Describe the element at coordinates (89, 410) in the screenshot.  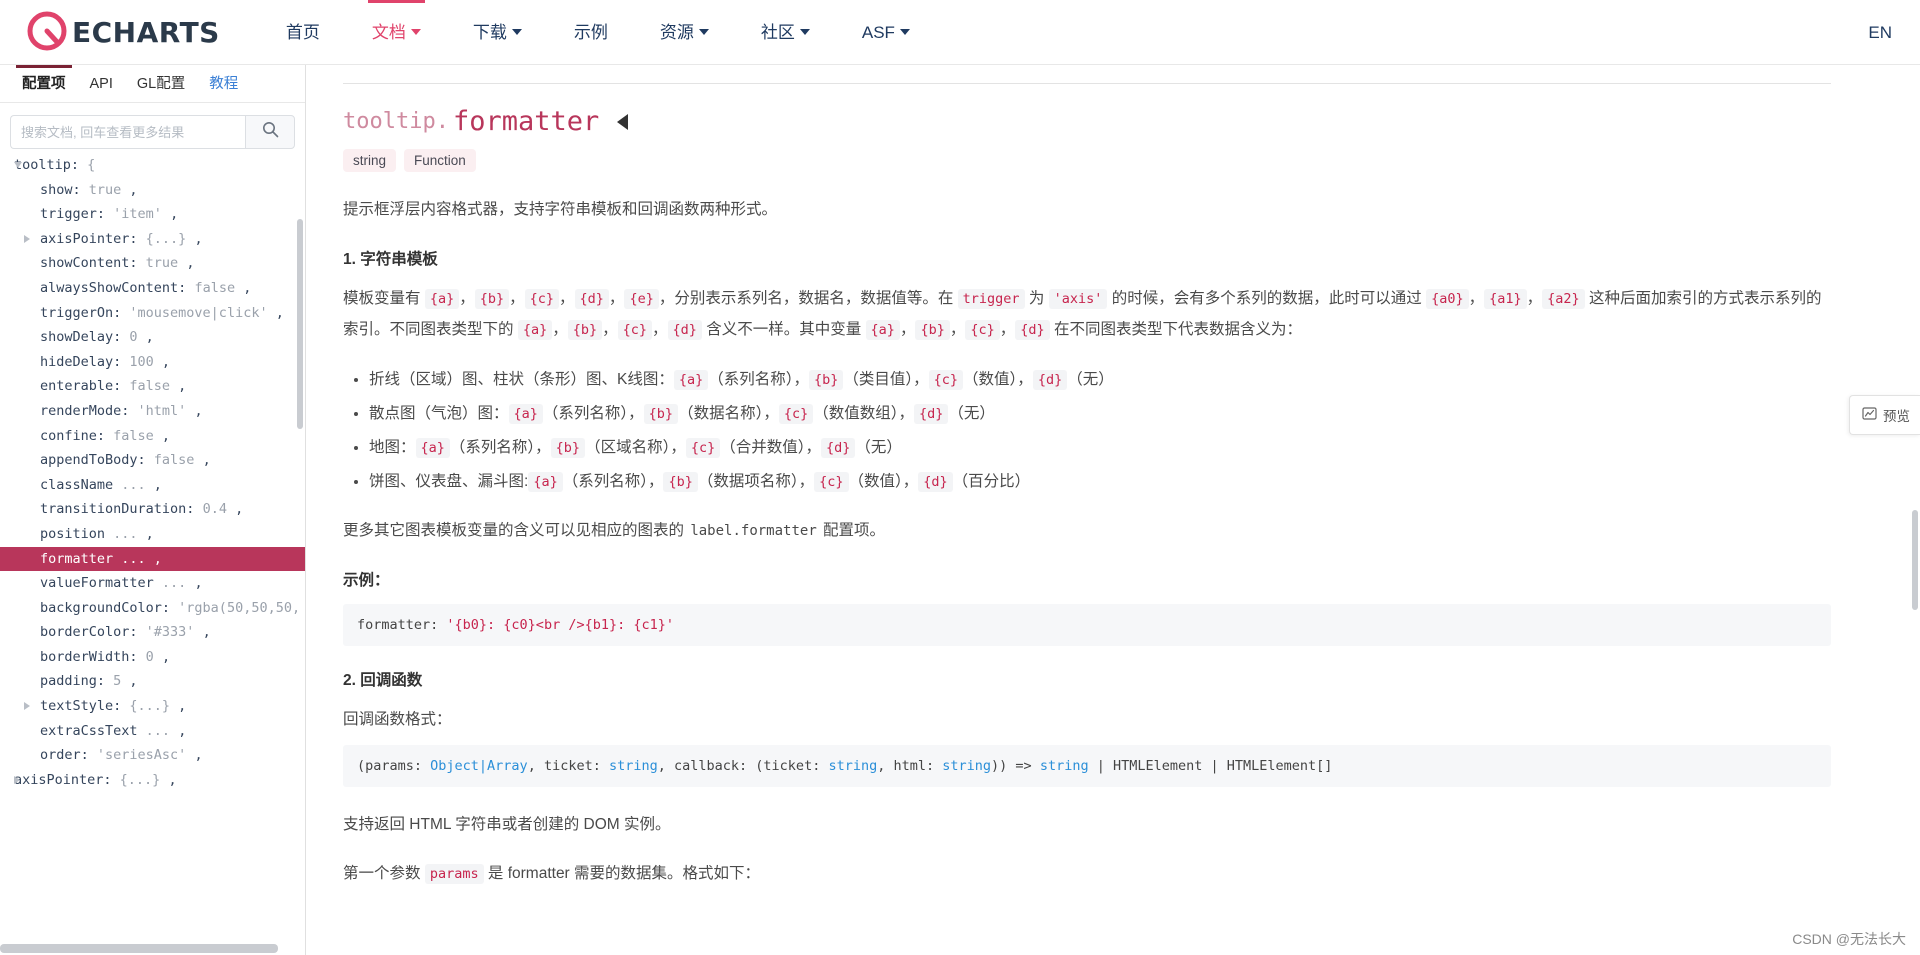
I see `tree-row-key: renderMode:` at that location.